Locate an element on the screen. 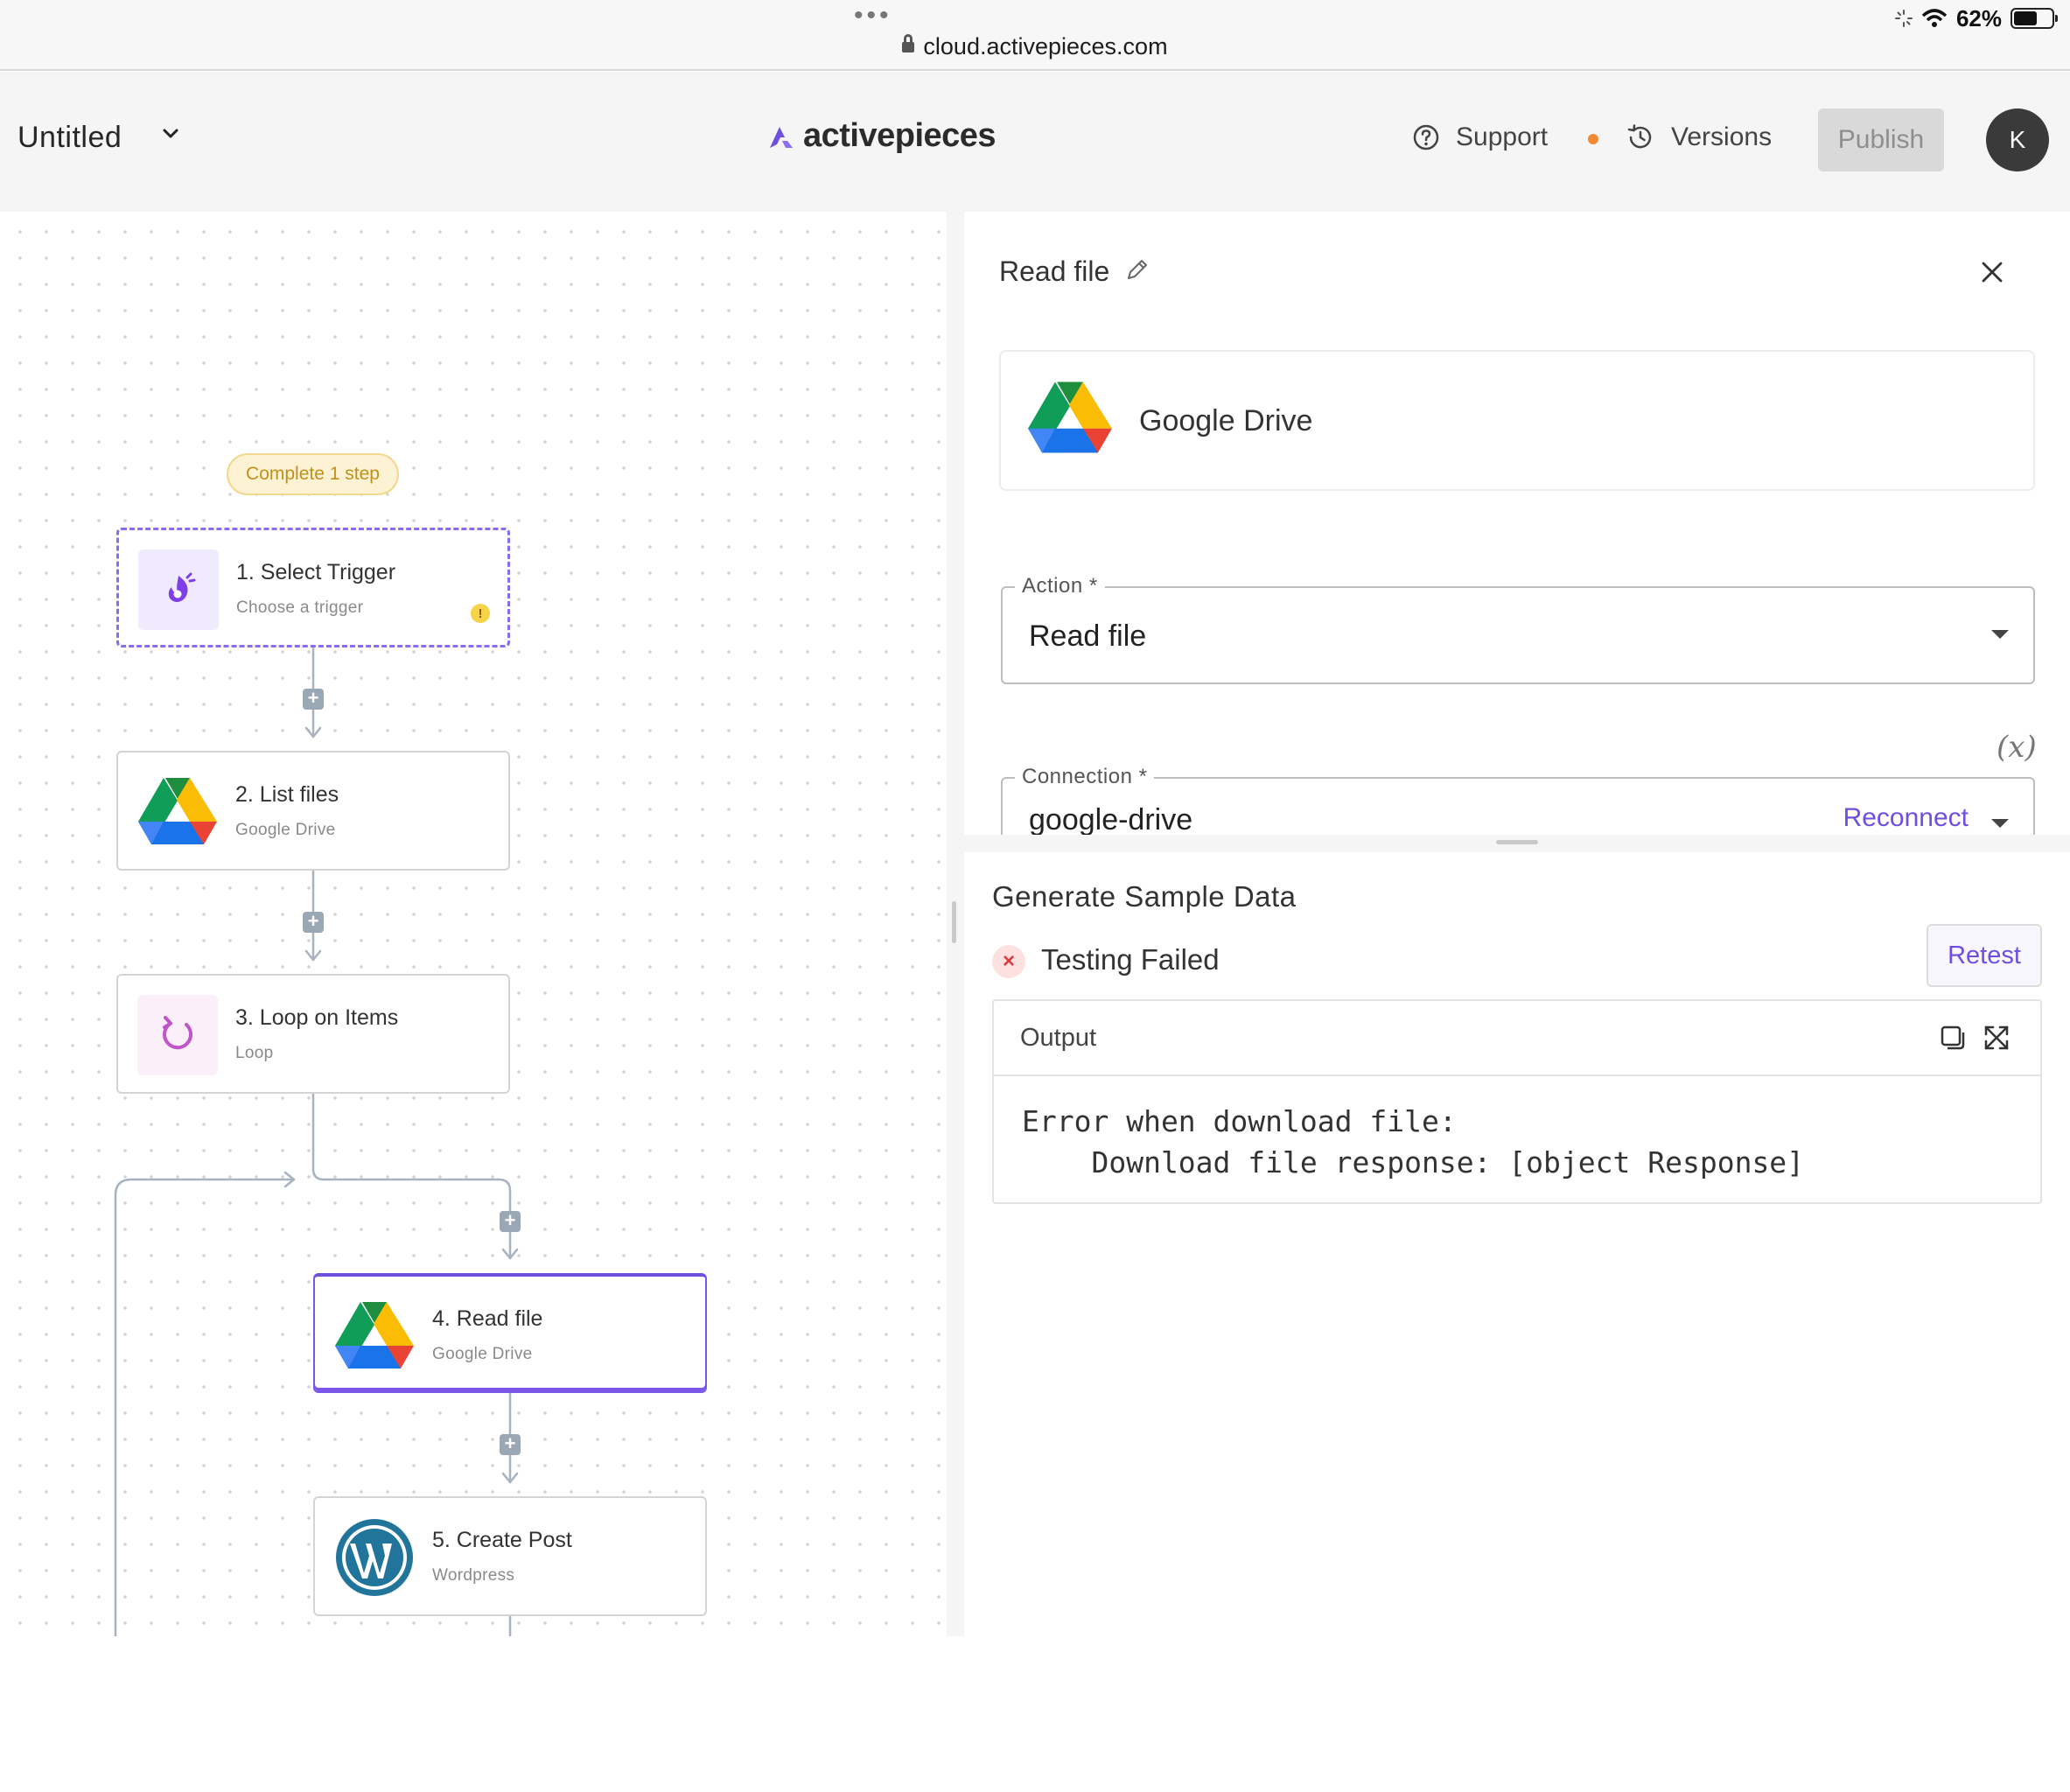 The image size is (2070, 1792). warning-icon: ! is located at coordinates (481, 613).